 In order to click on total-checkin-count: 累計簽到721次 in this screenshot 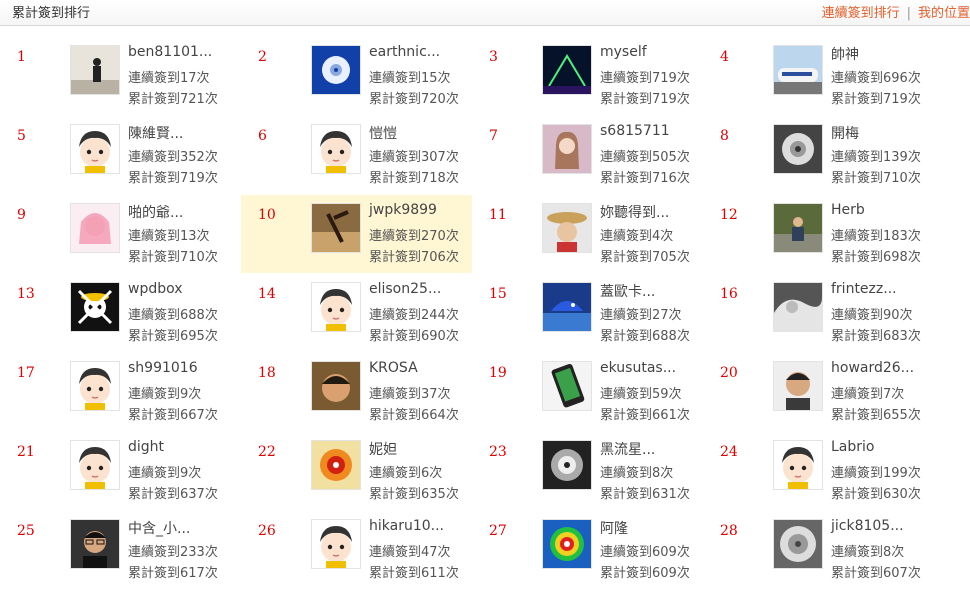, I will do `click(173, 99)`.